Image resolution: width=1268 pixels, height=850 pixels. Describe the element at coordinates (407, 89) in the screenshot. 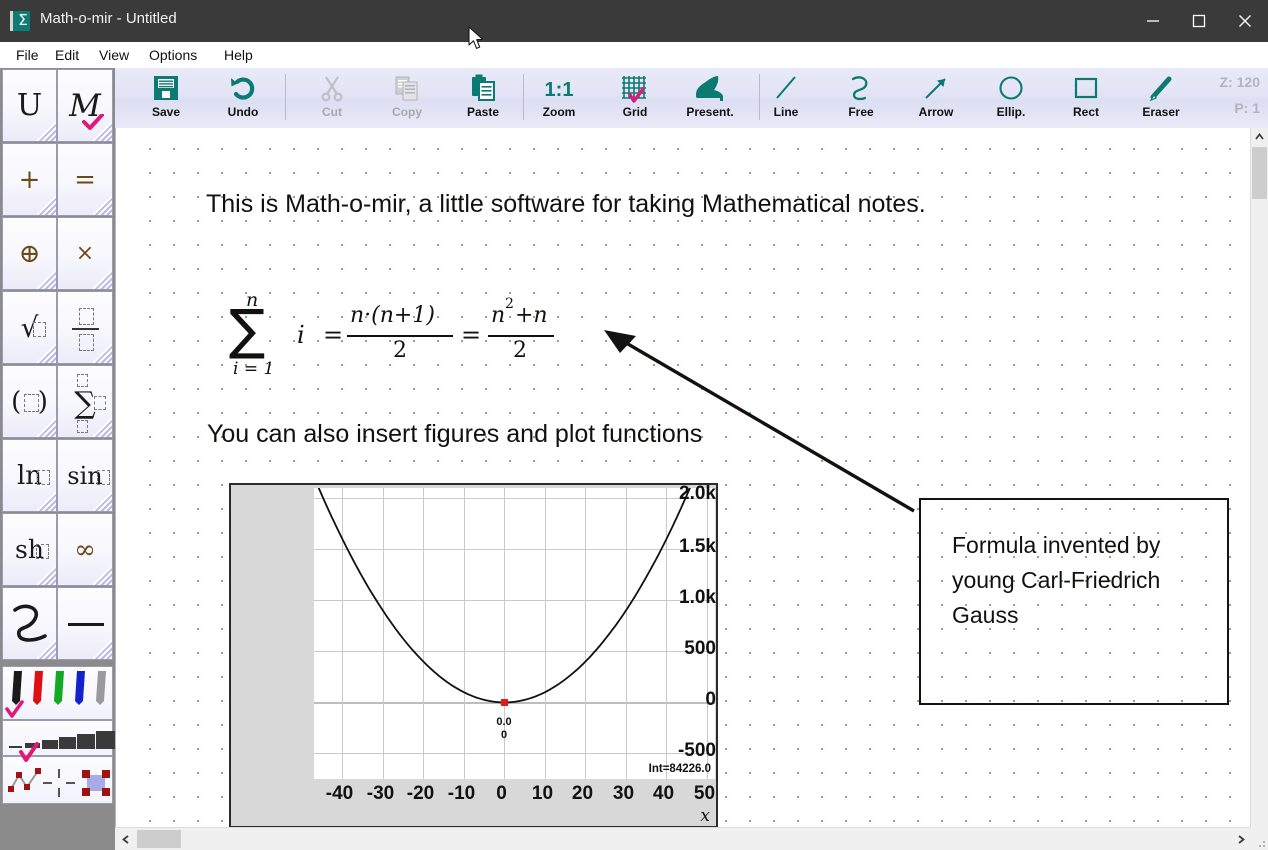

I see `copy-pages-icon` at that location.